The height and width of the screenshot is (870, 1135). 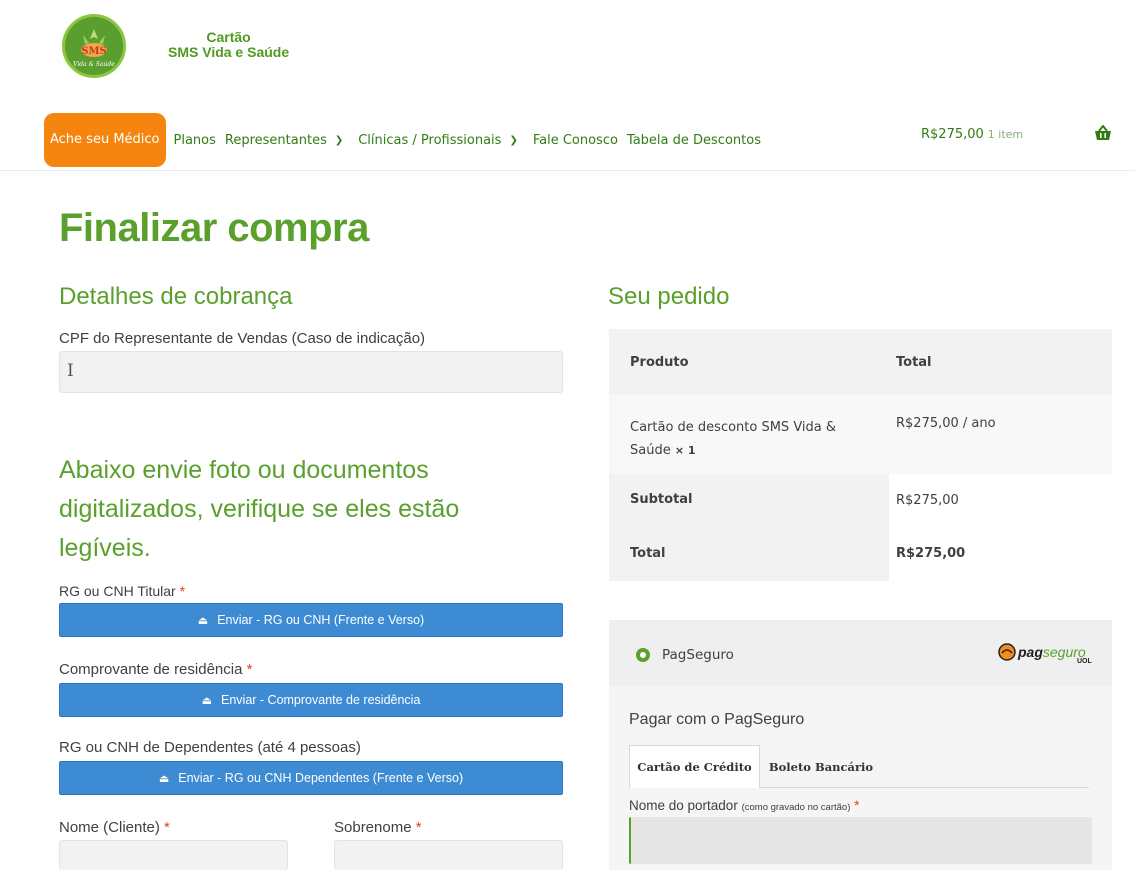 I want to click on tab-boleto: Boleto Bancário, so click(x=821, y=766).